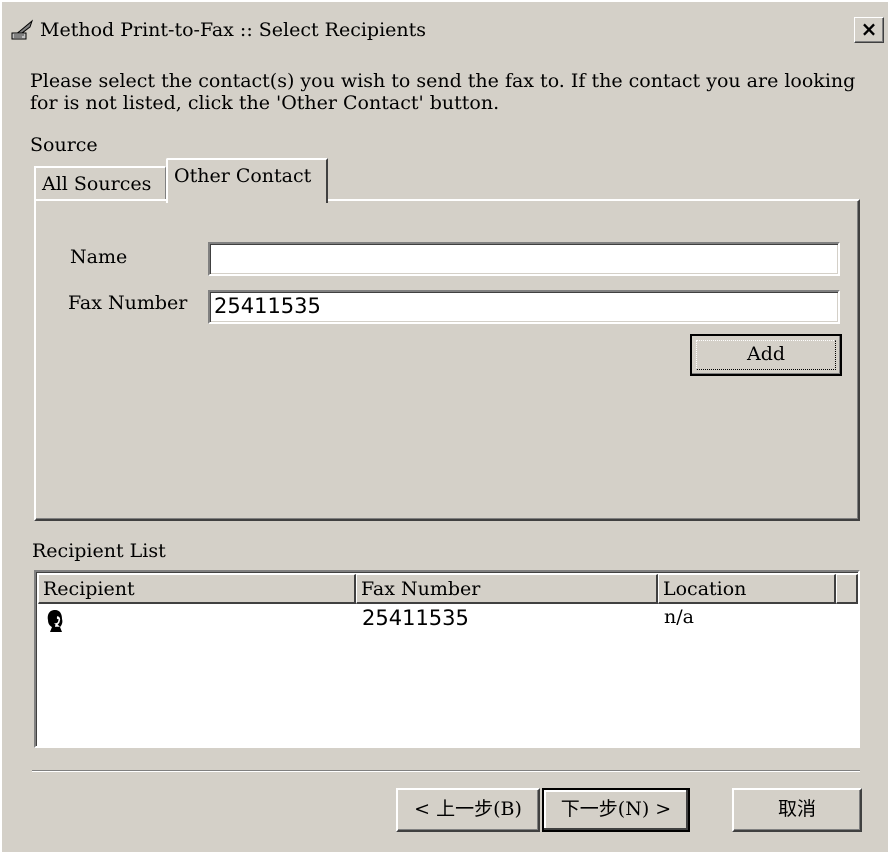 The height and width of the screenshot is (852, 888). What do you see at coordinates (847, 589) in the screenshot?
I see `column-header-blank` at bounding box center [847, 589].